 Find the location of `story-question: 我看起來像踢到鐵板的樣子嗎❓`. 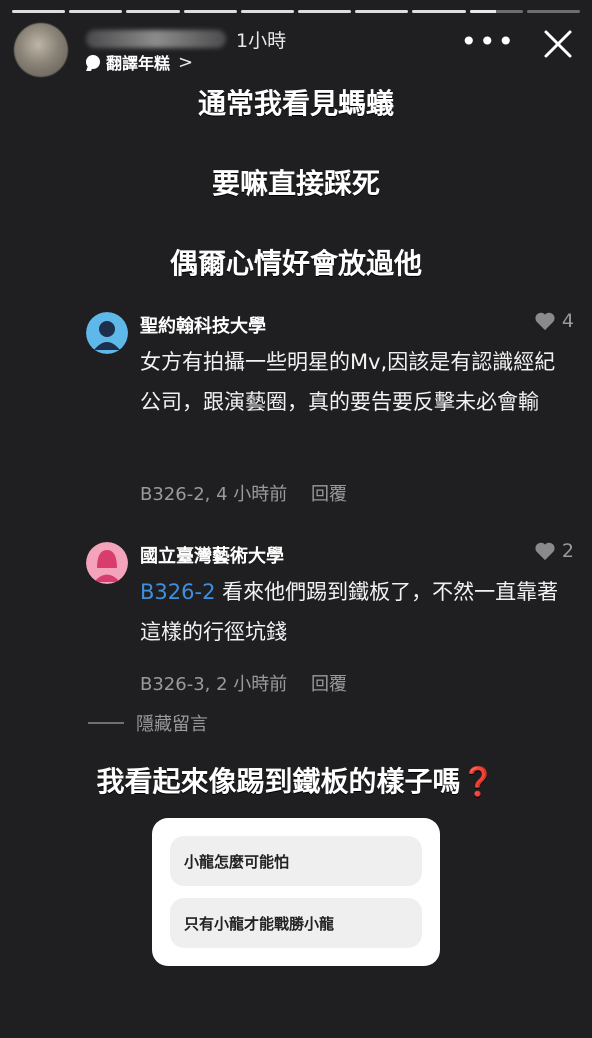

story-question: 我看起來像踢到鐵板的樣子嗎❓ is located at coordinates (296, 780).